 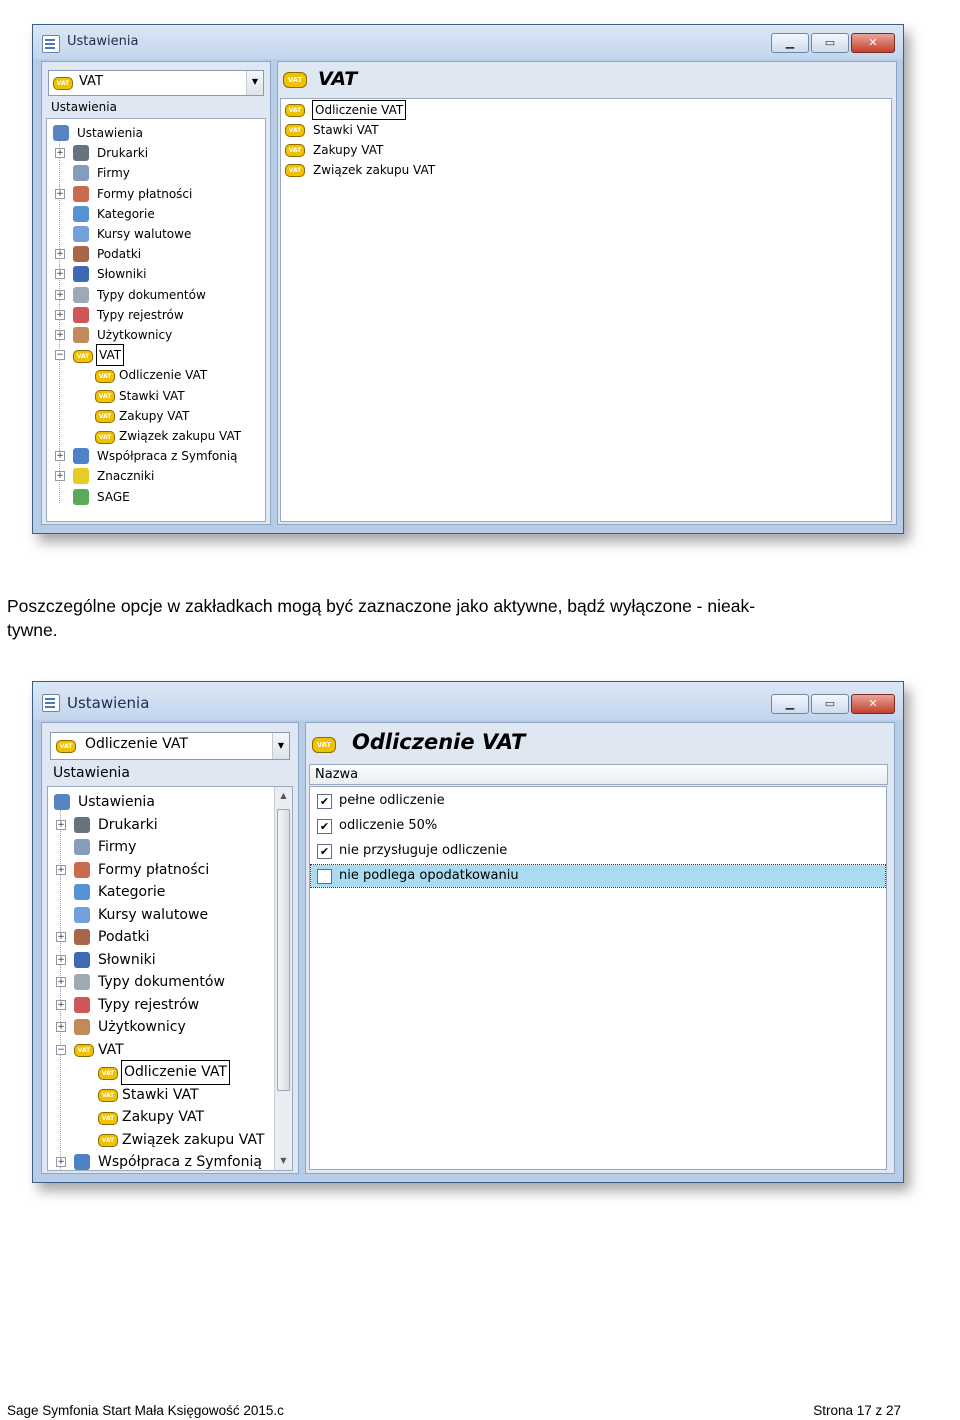 I want to click on panel-title: VAT, so click(x=338, y=79).